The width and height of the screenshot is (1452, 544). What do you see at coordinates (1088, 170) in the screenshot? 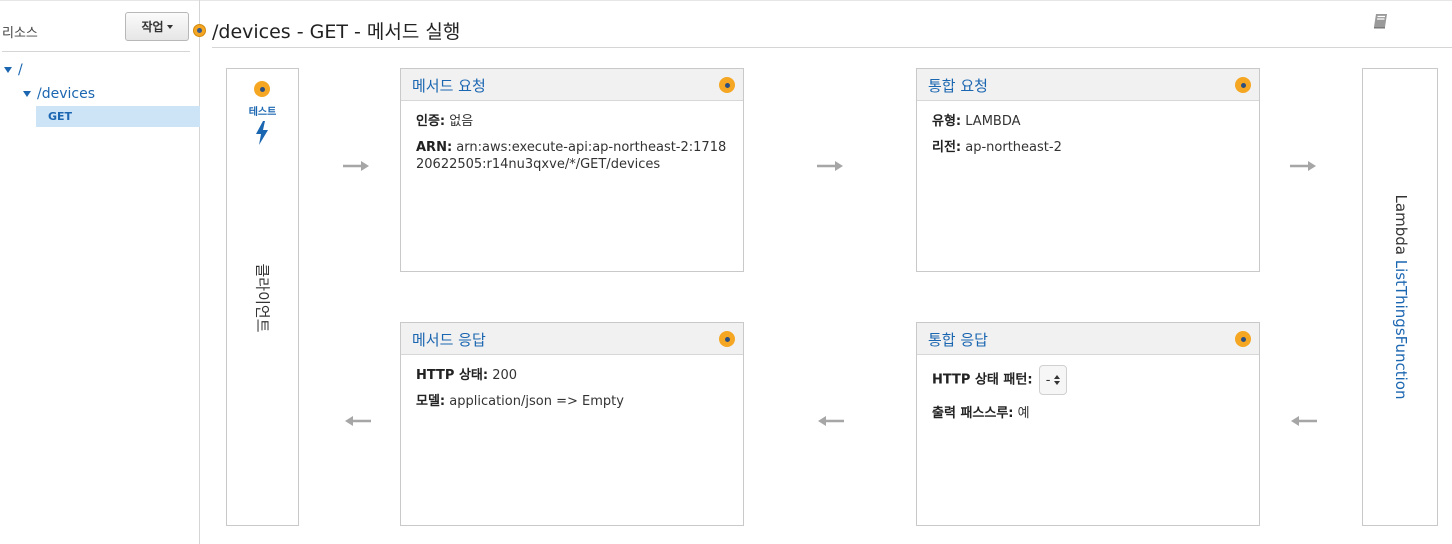
I see `integration-request-panel: 통합 요청 유형: LAMBDA 리전: ap-northeast-2` at bounding box center [1088, 170].